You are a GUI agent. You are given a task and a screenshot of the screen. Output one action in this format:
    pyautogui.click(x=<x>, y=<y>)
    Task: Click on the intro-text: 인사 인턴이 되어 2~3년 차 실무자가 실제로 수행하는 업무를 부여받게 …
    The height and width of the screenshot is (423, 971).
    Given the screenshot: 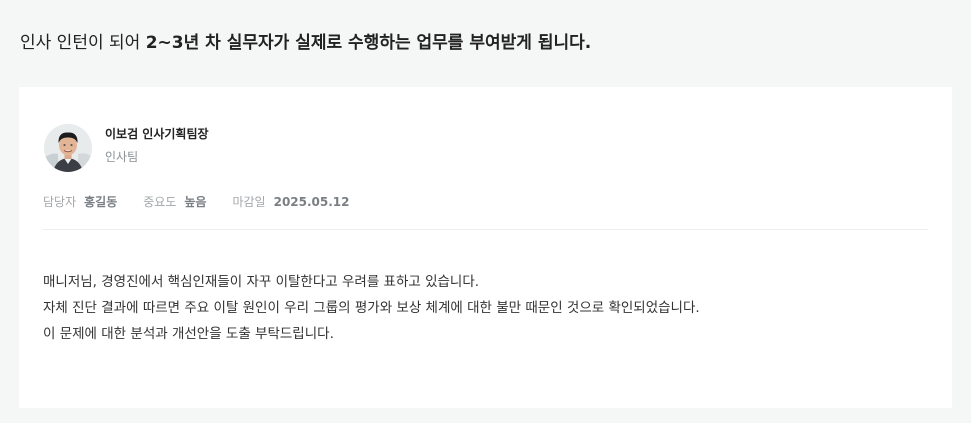 What is the action you would take?
    pyautogui.click(x=305, y=43)
    